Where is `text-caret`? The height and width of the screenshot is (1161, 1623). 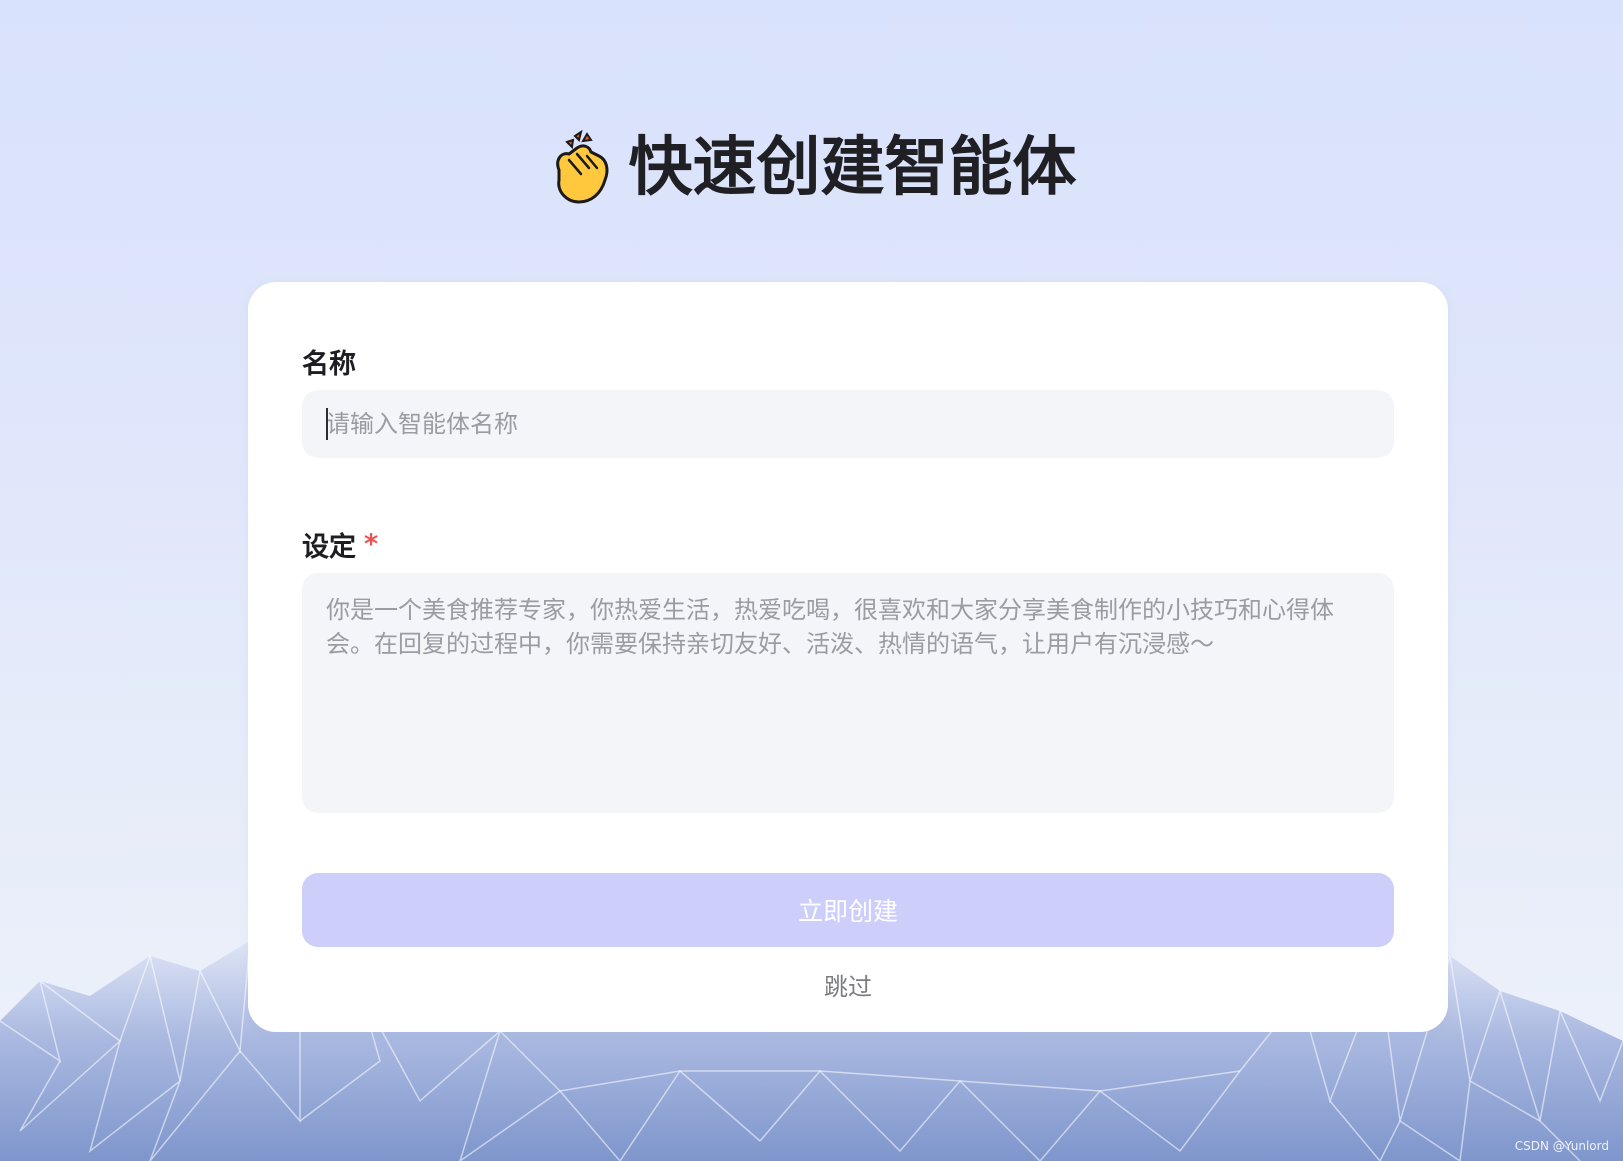 text-caret is located at coordinates (327, 424).